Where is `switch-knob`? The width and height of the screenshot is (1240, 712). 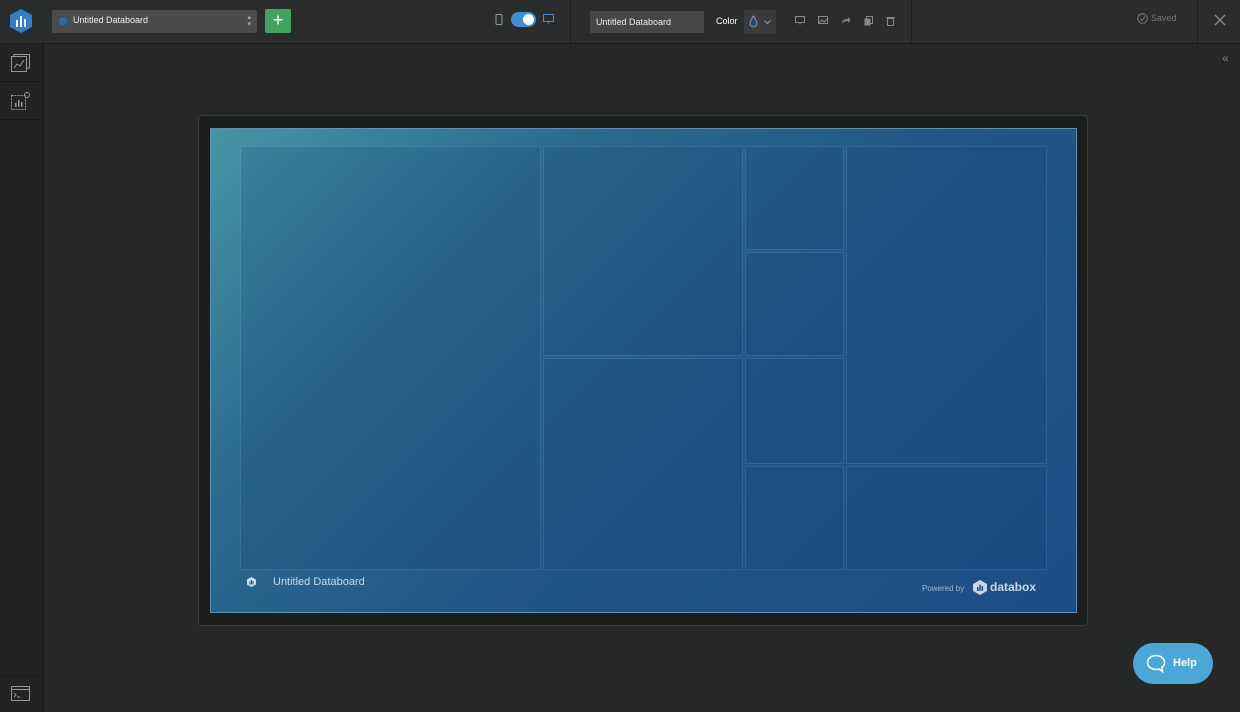
switch-knob is located at coordinates (528, 19).